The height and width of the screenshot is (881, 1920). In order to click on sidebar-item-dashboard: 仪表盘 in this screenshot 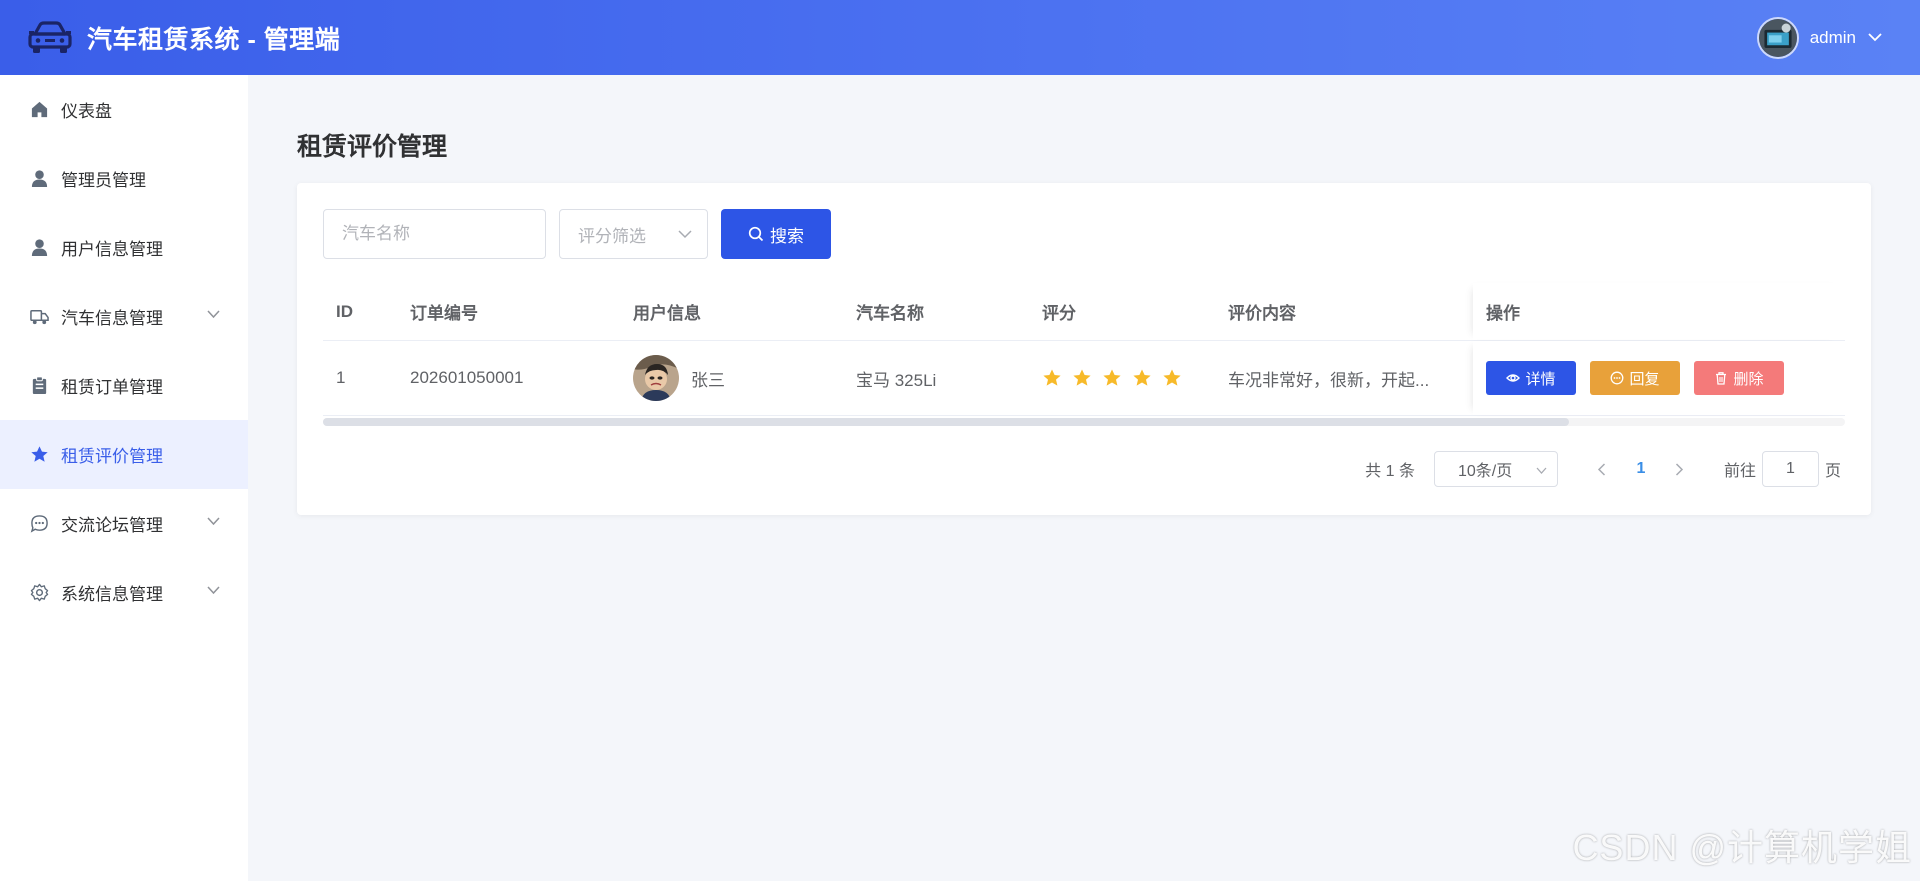, I will do `click(124, 109)`.